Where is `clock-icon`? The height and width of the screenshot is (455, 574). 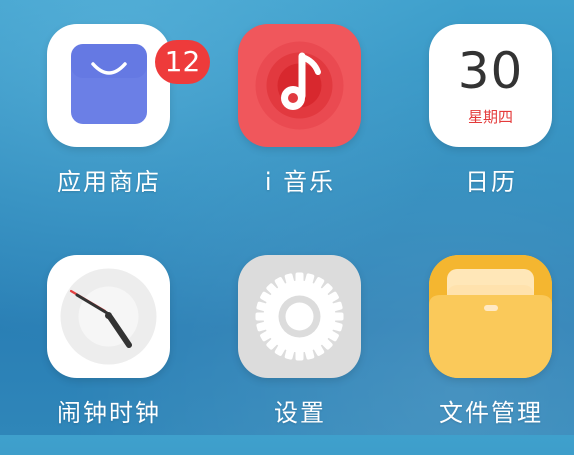 clock-icon is located at coordinates (108, 316).